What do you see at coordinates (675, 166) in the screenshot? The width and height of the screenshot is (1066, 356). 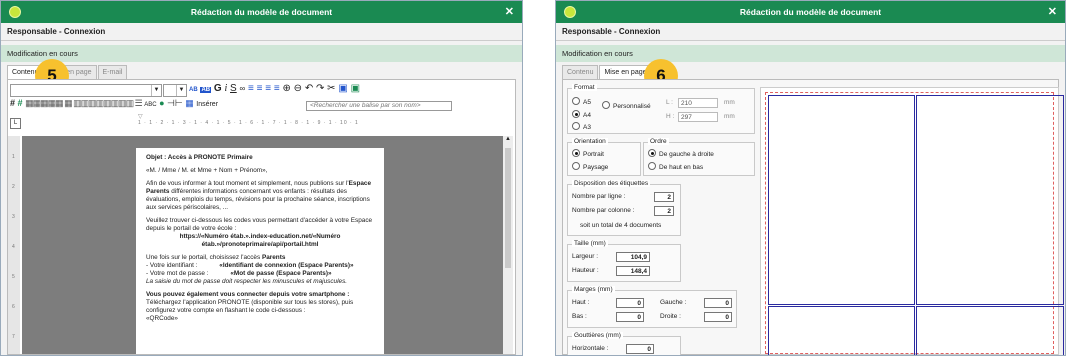 I see `radio-haut-bas: De haut en bas` at bounding box center [675, 166].